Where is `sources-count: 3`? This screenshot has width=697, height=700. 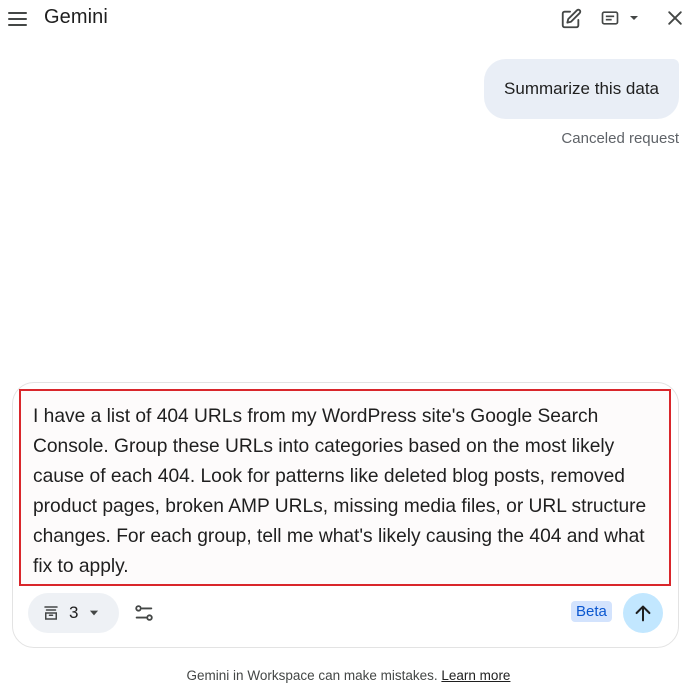 sources-count: 3 is located at coordinates (74, 612).